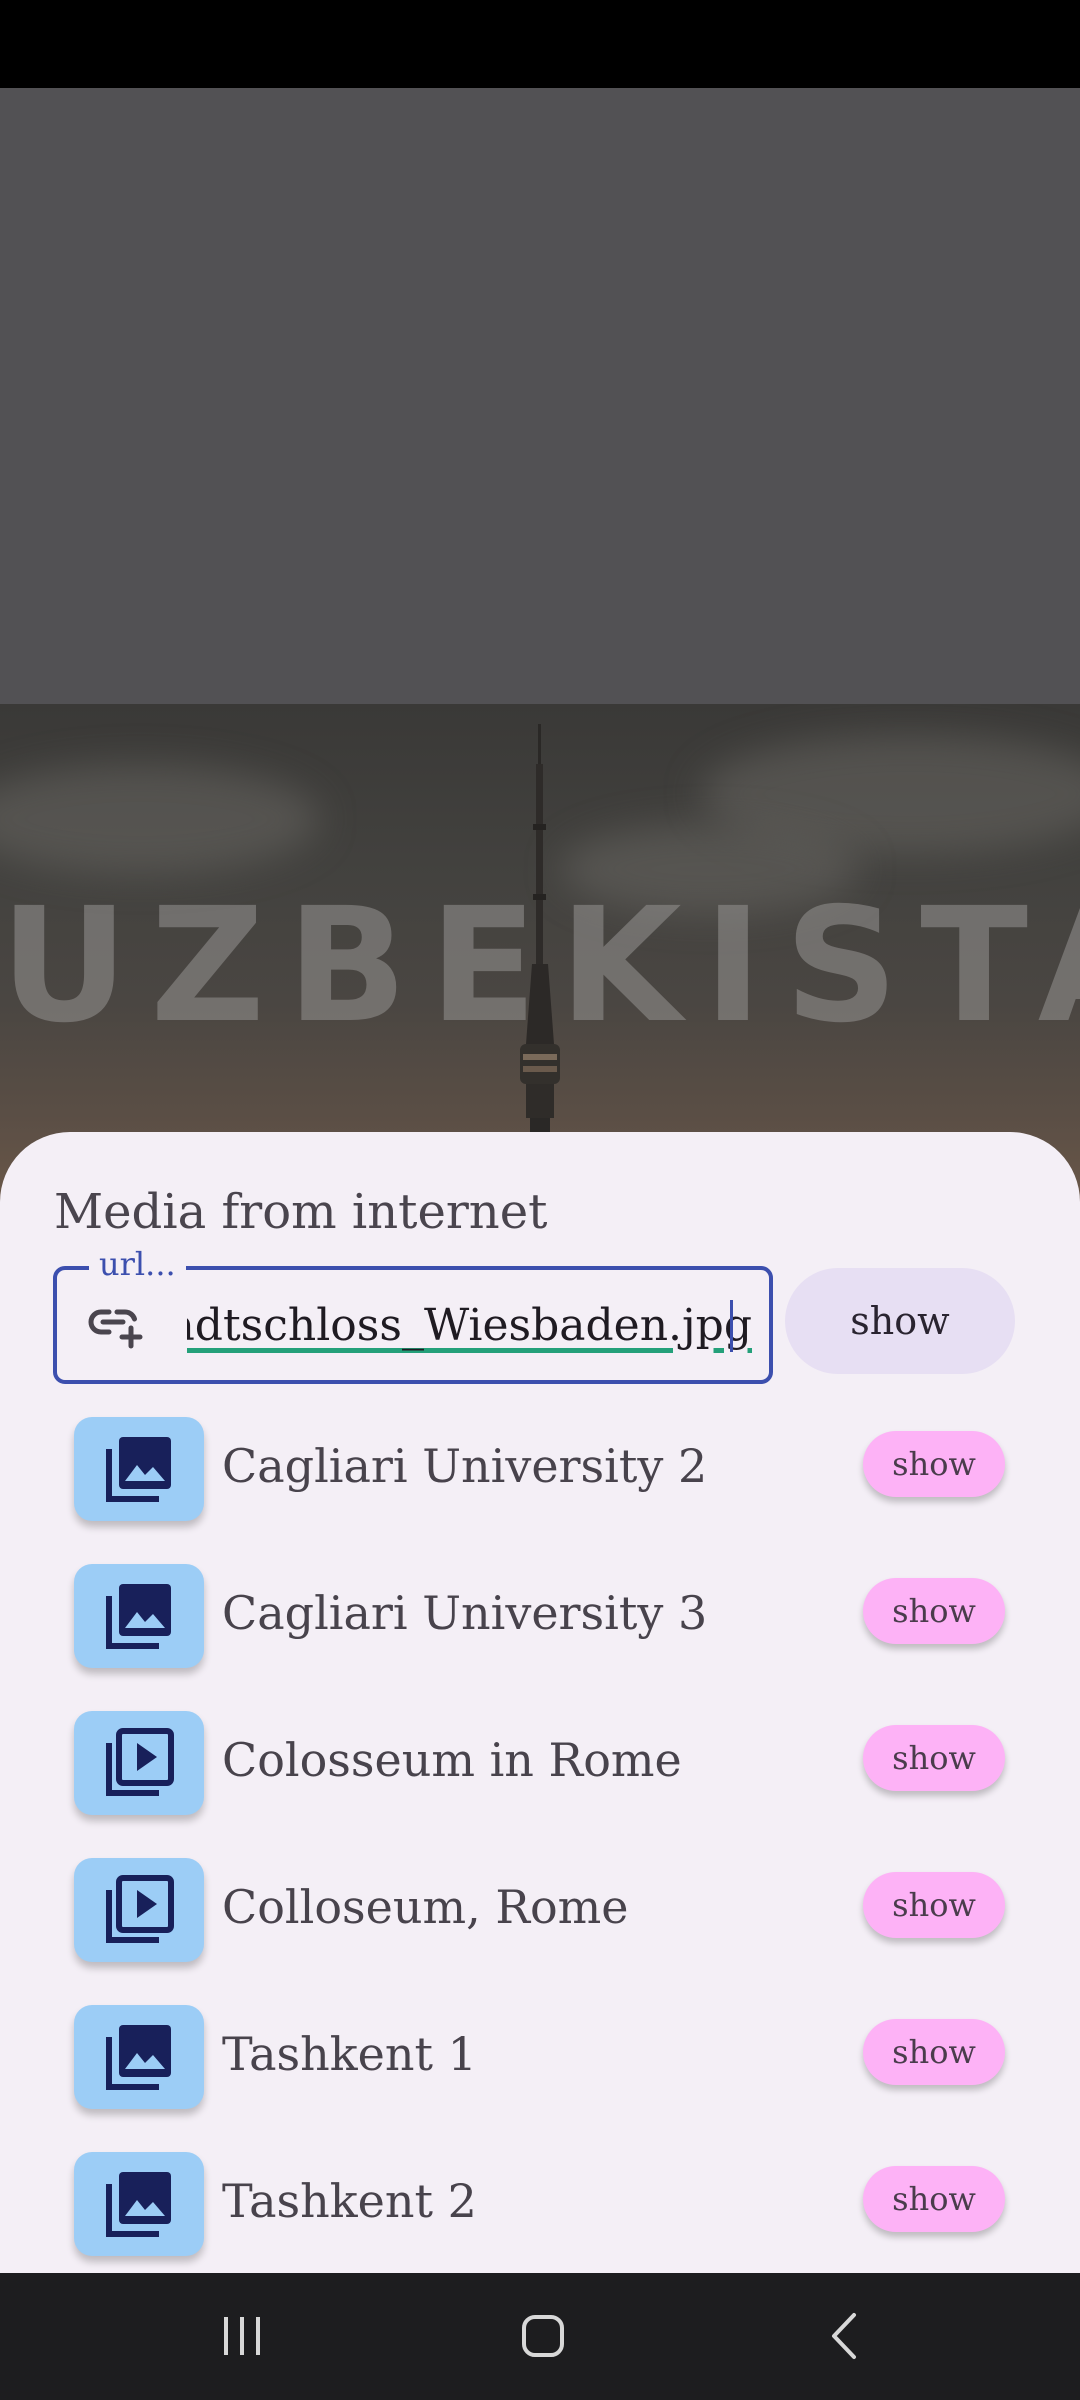  What do you see at coordinates (465, 1466) in the screenshot?
I see `media-title: Cagliari University 2` at bounding box center [465, 1466].